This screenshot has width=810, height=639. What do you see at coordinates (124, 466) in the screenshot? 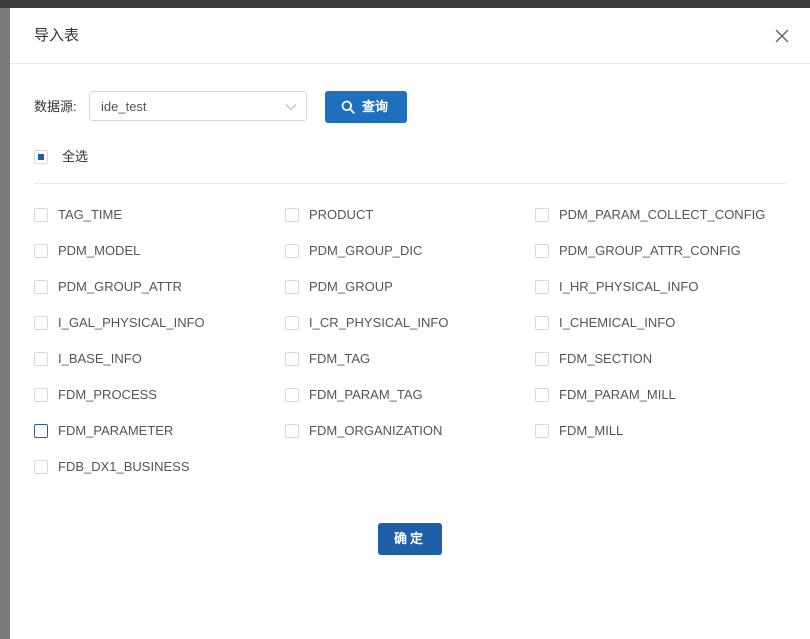
I see `table-checkbox-label: FDB_DX1_BUSINESS` at bounding box center [124, 466].